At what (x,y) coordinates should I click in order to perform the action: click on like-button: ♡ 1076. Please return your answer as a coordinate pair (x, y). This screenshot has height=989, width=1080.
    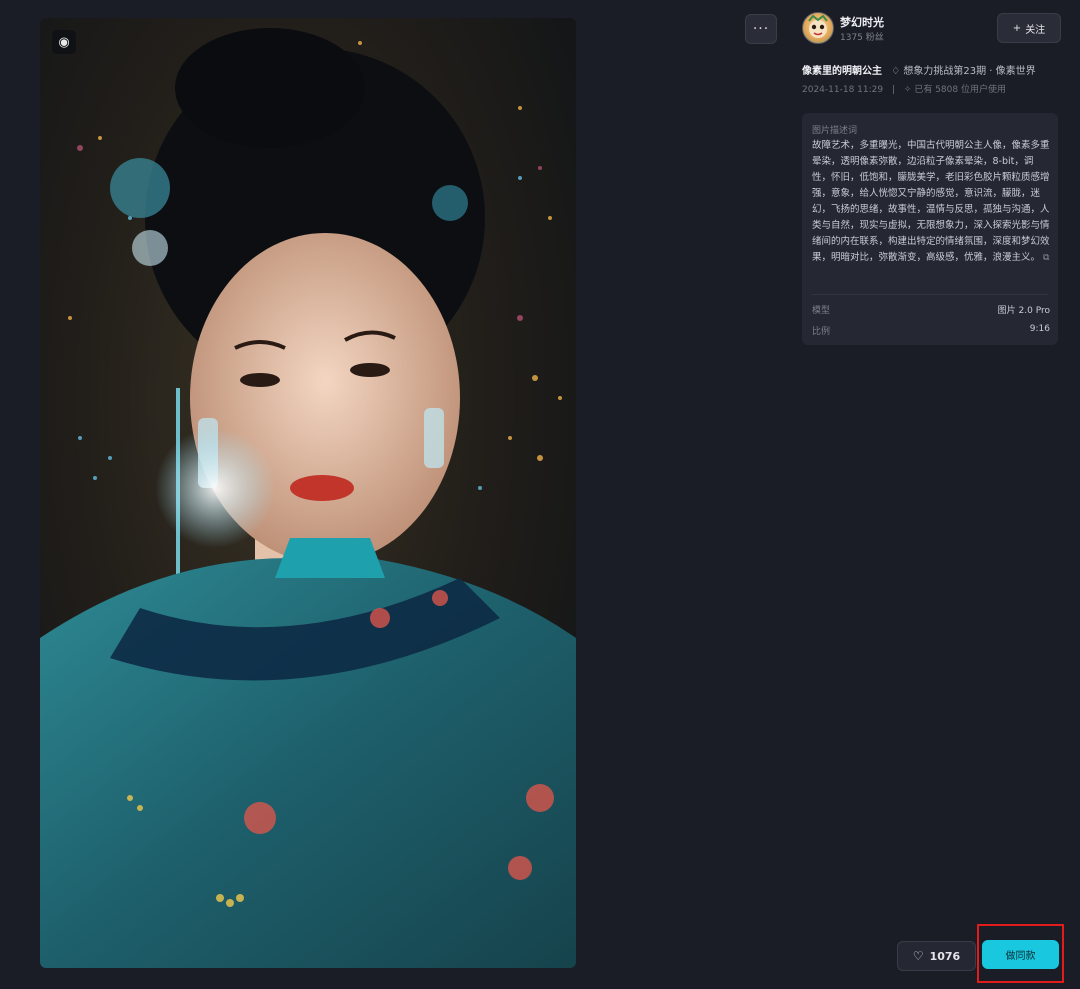
    Looking at the image, I should click on (936, 956).